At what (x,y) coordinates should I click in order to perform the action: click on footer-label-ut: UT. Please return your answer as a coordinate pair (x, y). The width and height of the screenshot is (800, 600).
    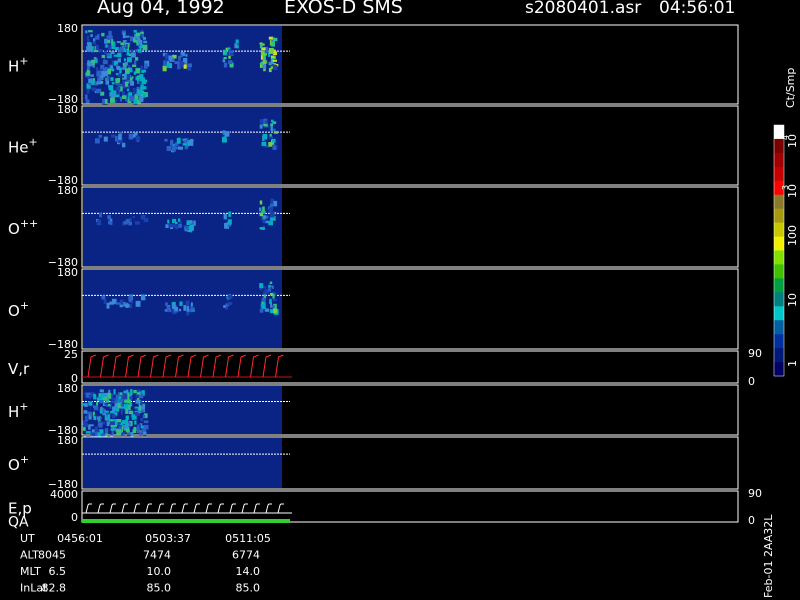
    Looking at the image, I should click on (27, 538).